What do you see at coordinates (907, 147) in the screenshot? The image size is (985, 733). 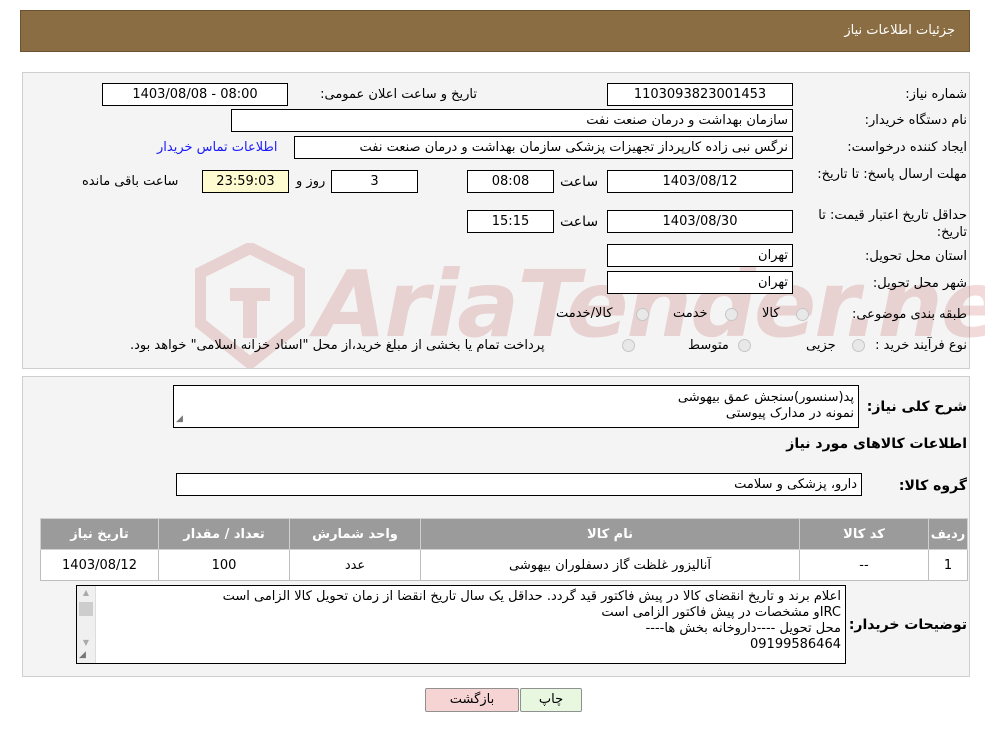 I see `creator-label: ایجاد کننده درخواست:` at bounding box center [907, 147].